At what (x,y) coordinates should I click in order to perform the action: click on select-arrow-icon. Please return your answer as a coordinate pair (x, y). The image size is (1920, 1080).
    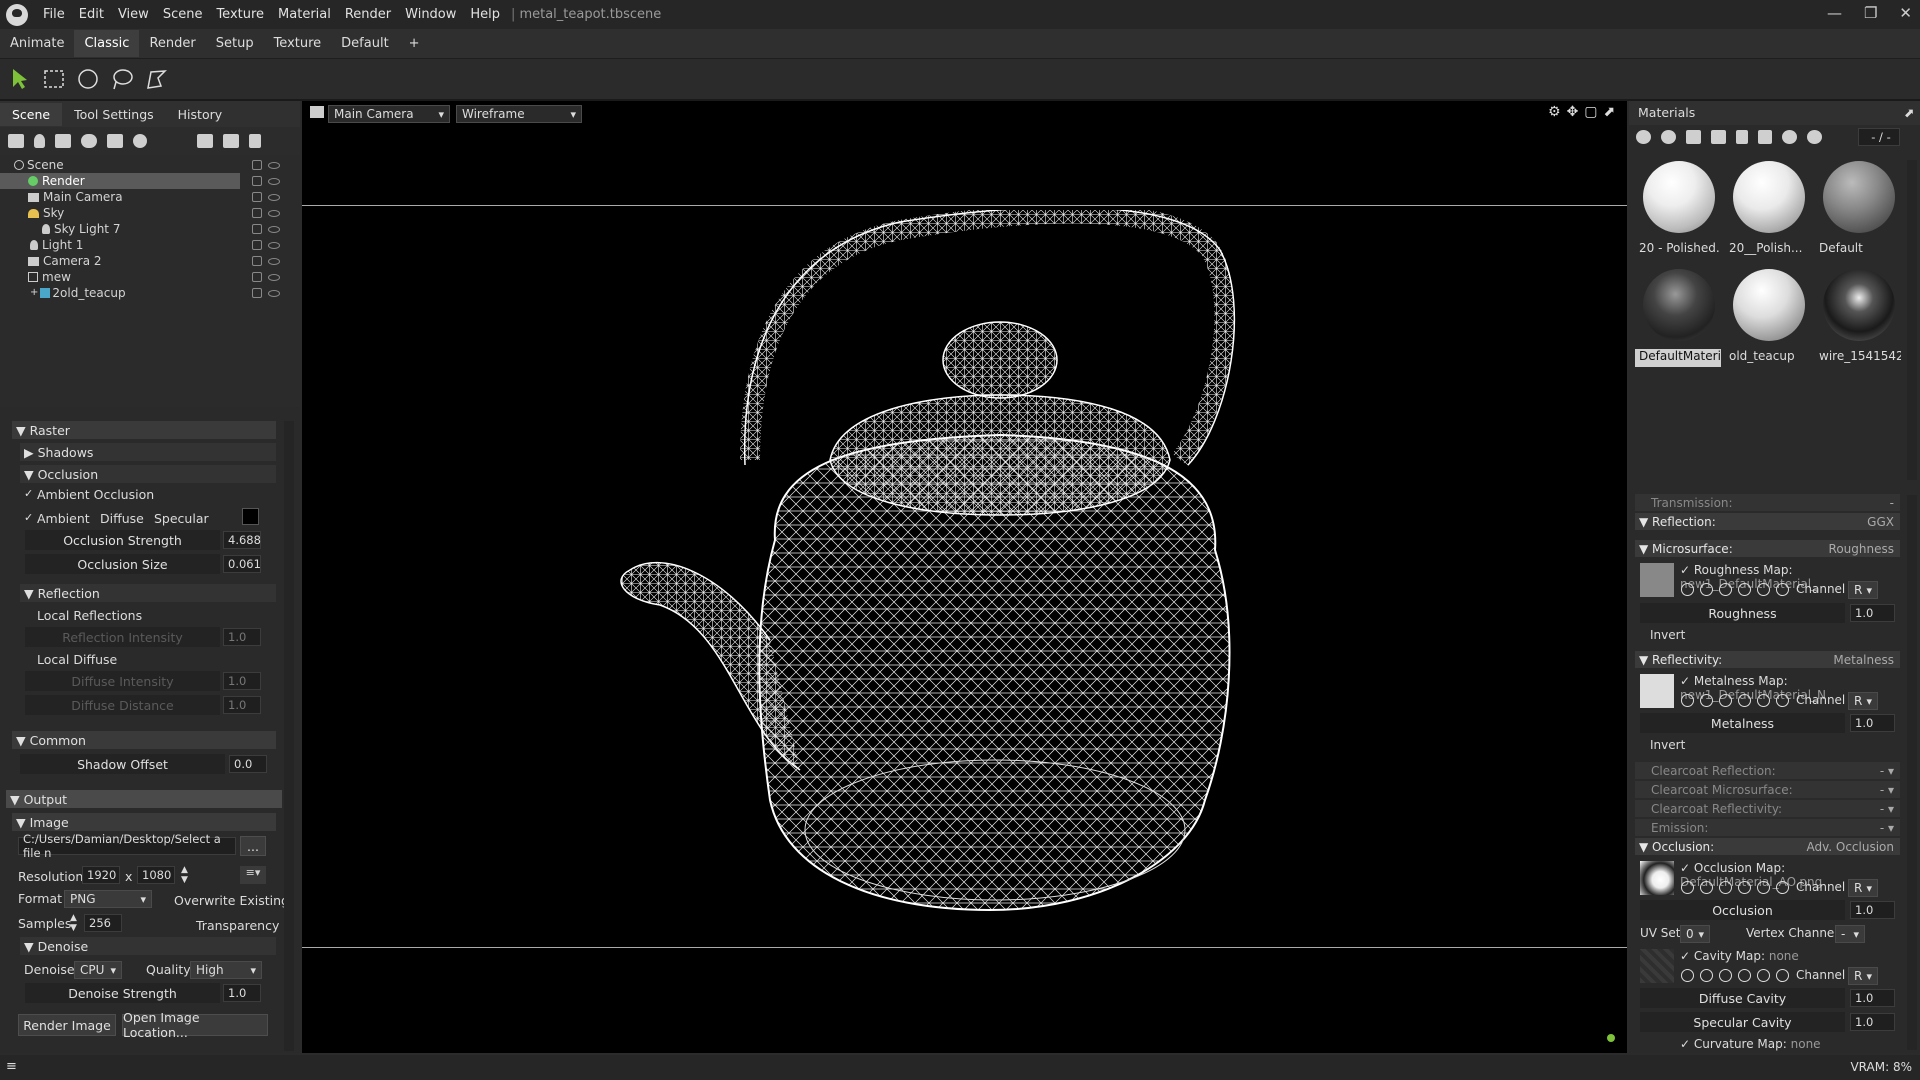
    Looking at the image, I should click on (20, 79).